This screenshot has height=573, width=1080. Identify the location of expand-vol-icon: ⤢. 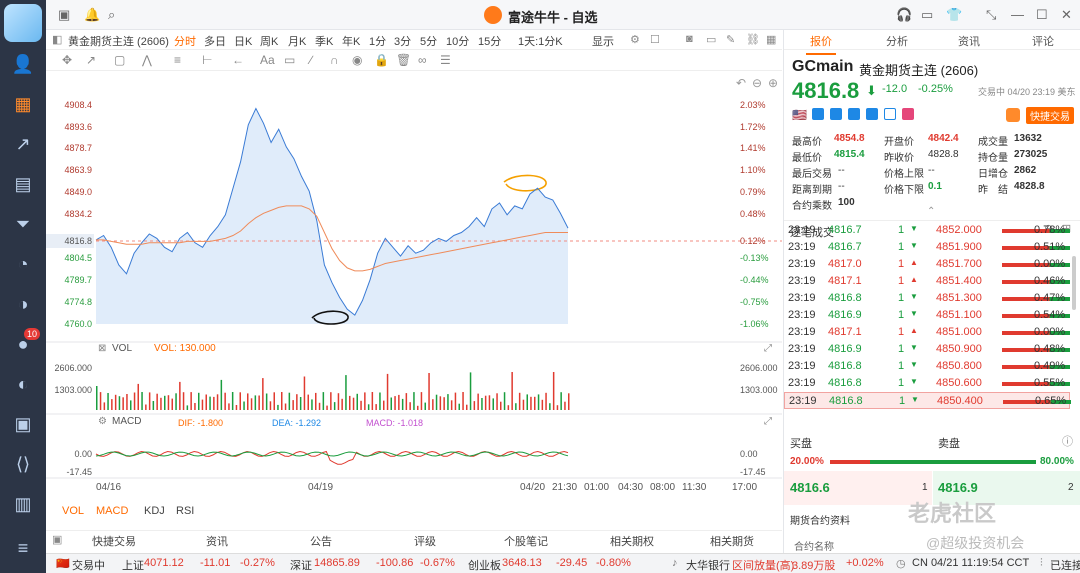
(768, 348).